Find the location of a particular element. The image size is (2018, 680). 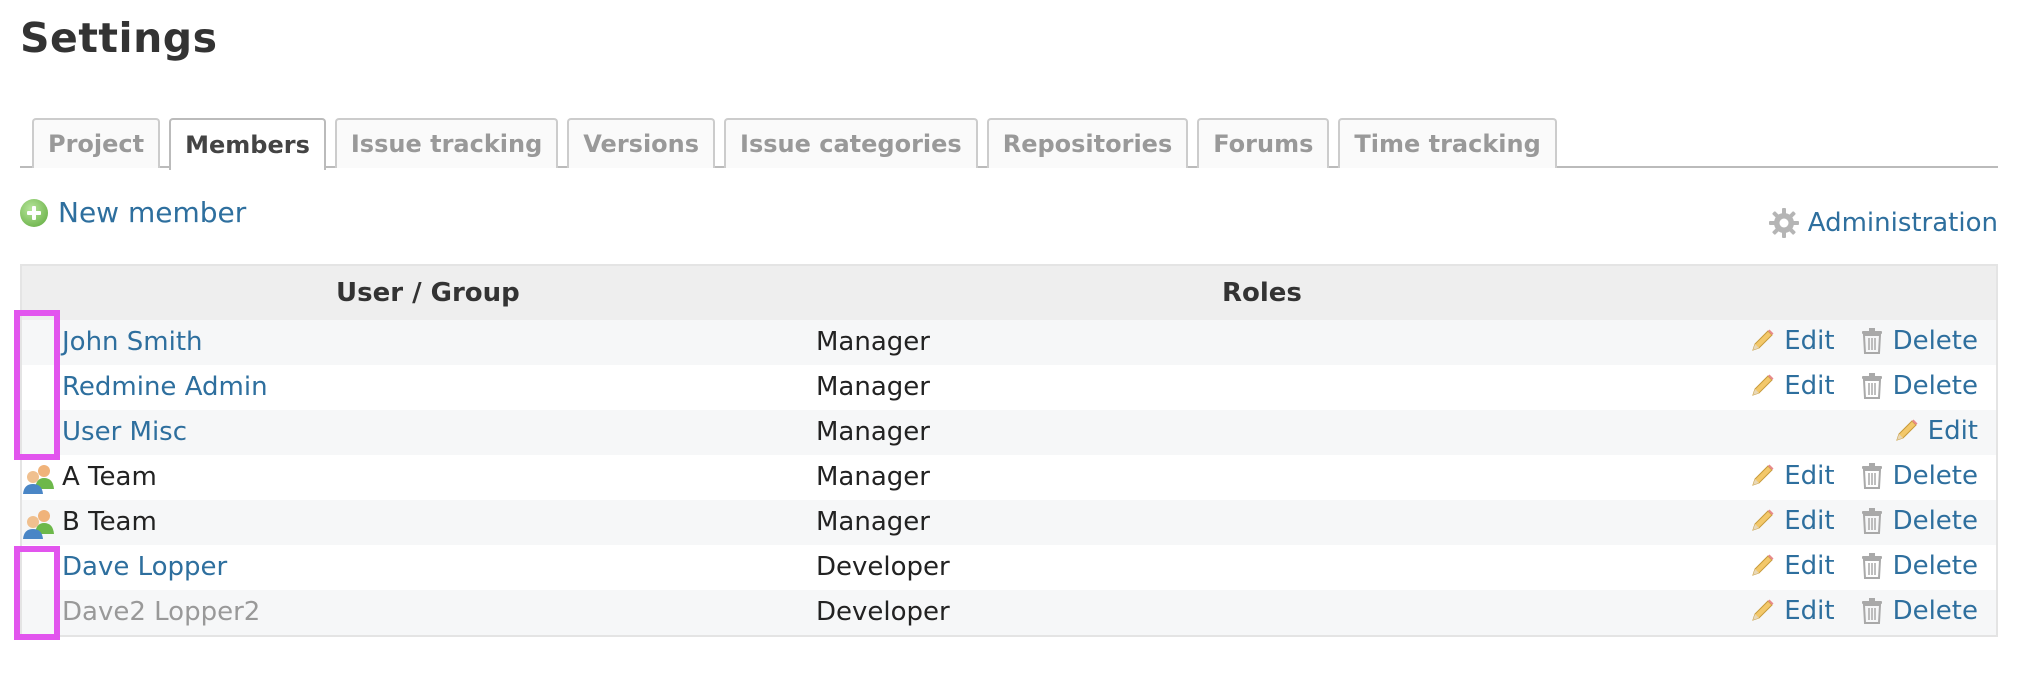

column-header-user-group: User / Group is located at coordinates (428, 293).